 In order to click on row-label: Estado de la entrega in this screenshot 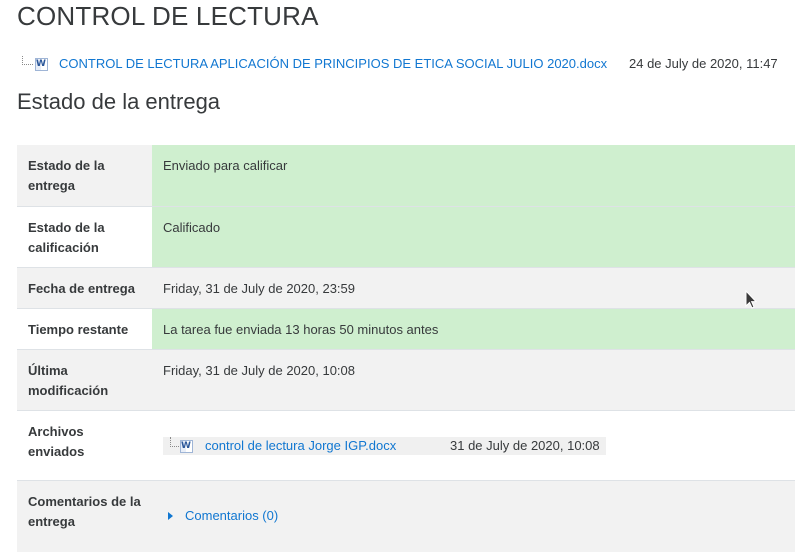, I will do `click(84, 175)`.